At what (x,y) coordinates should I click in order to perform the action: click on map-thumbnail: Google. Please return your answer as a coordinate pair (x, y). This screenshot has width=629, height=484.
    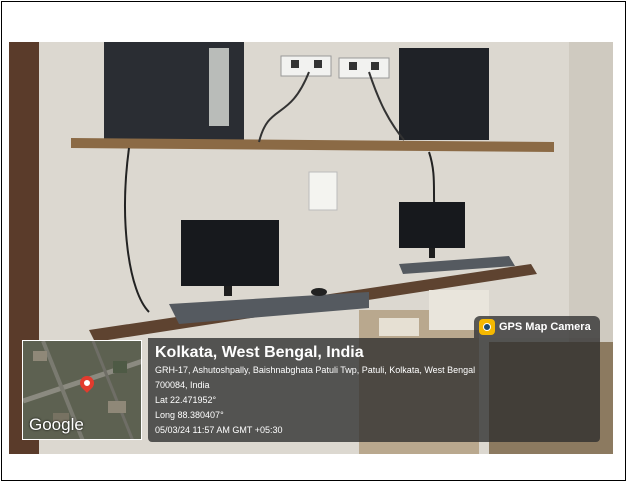
    Looking at the image, I should click on (82, 390).